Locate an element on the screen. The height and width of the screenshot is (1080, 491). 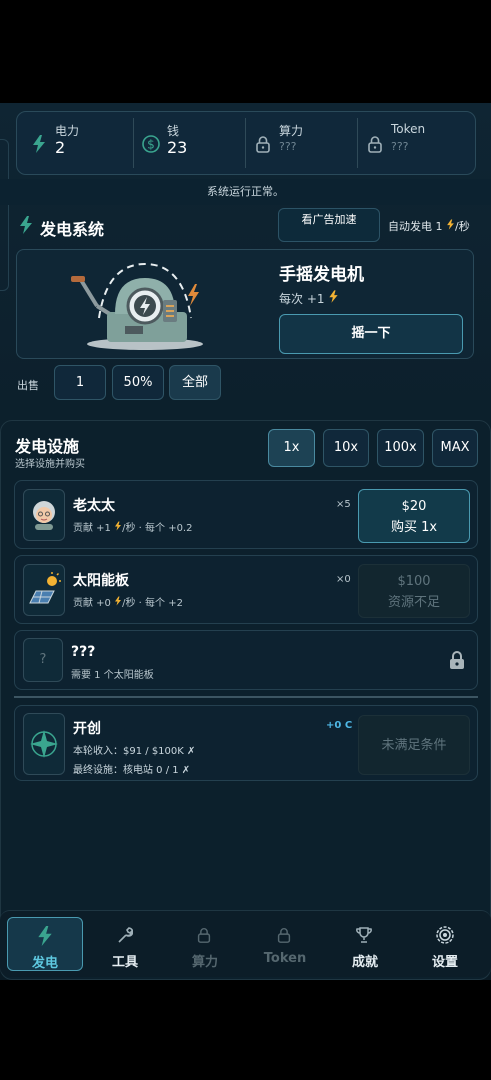
nav-tab-compute: 算力 is located at coordinates (205, 944).